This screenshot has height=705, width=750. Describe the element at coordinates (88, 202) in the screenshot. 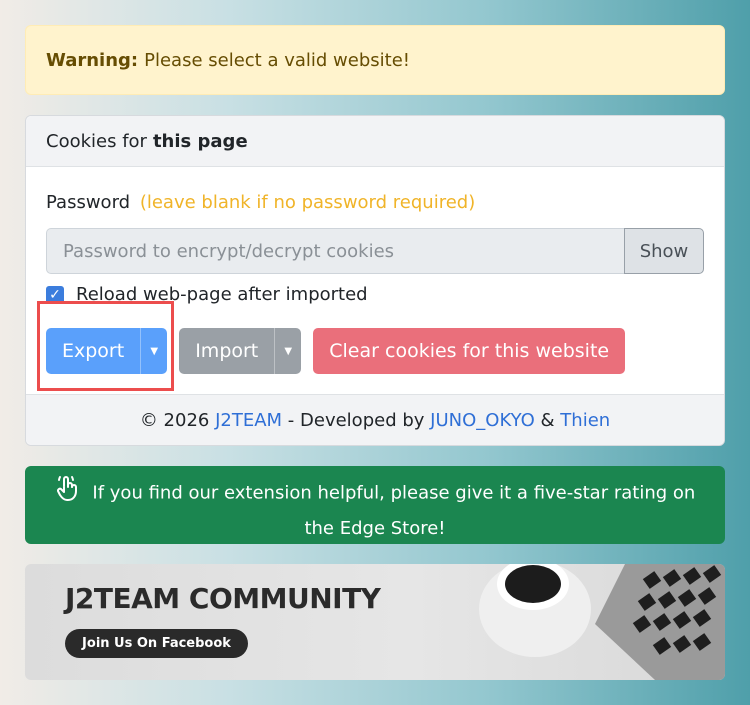

I see `password-label: Password` at that location.